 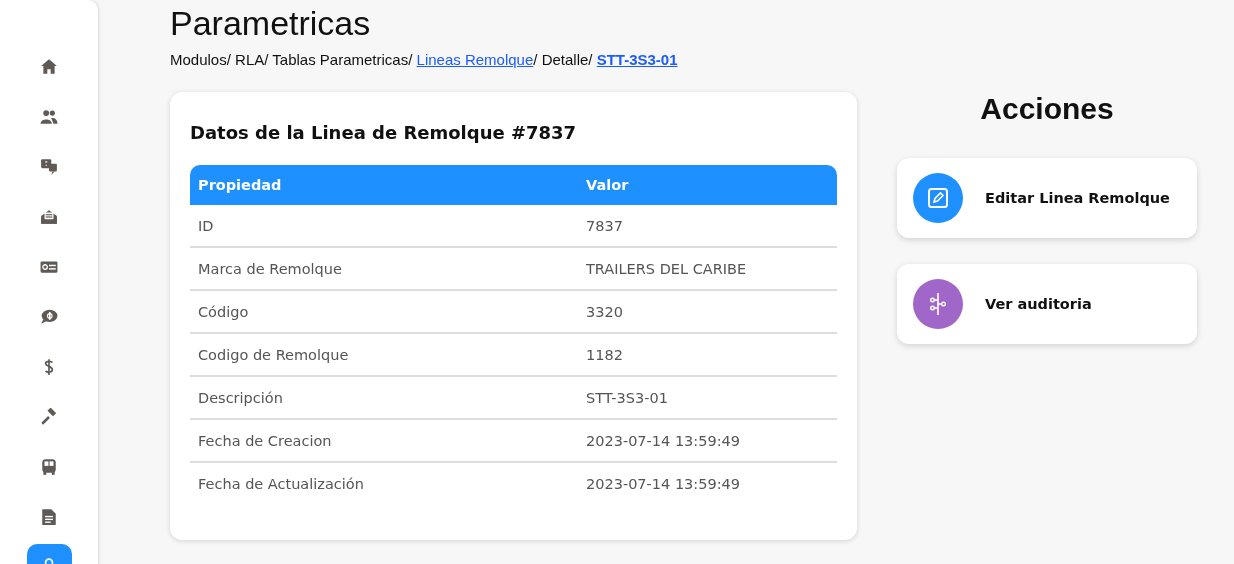 I want to click on column-header: Propiedad, so click(x=384, y=185).